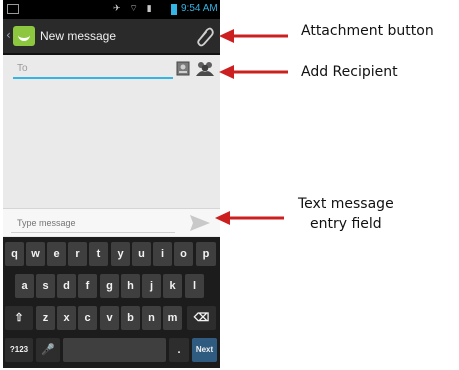 This screenshot has height=370, width=459. Describe the element at coordinates (19, 350) in the screenshot. I see `key-symbols: ?123` at that location.